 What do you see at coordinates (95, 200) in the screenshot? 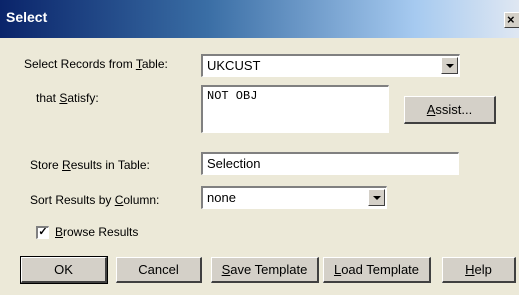
I see `sort-column-label: Sort Results by Column:` at bounding box center [95, 200].